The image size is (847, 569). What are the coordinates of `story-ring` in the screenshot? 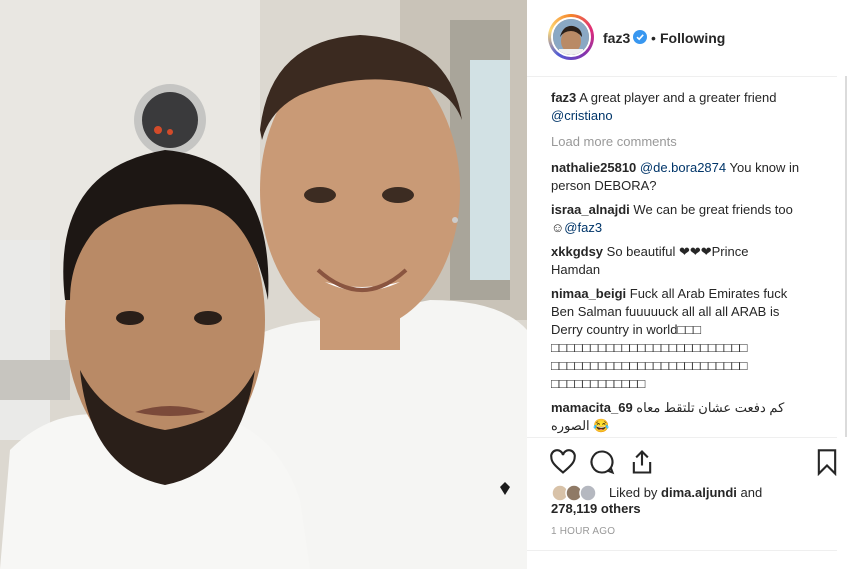 It's located at (571, 37).